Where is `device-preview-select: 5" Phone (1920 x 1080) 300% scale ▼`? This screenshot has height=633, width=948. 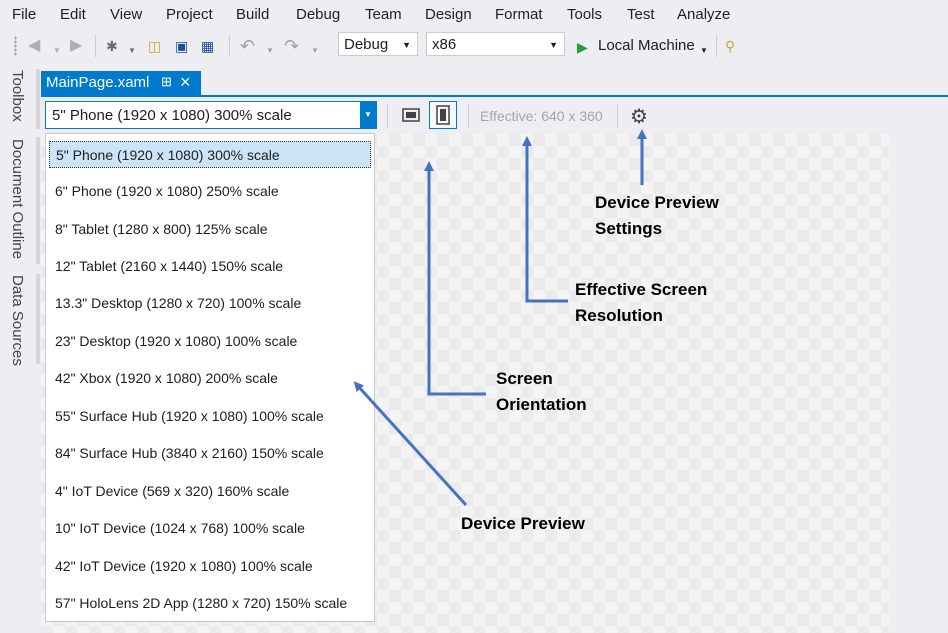
device-preview-select: 5" Phone (1920 x 1080) 300% scale ▼ is located at coordinates (211, 115).